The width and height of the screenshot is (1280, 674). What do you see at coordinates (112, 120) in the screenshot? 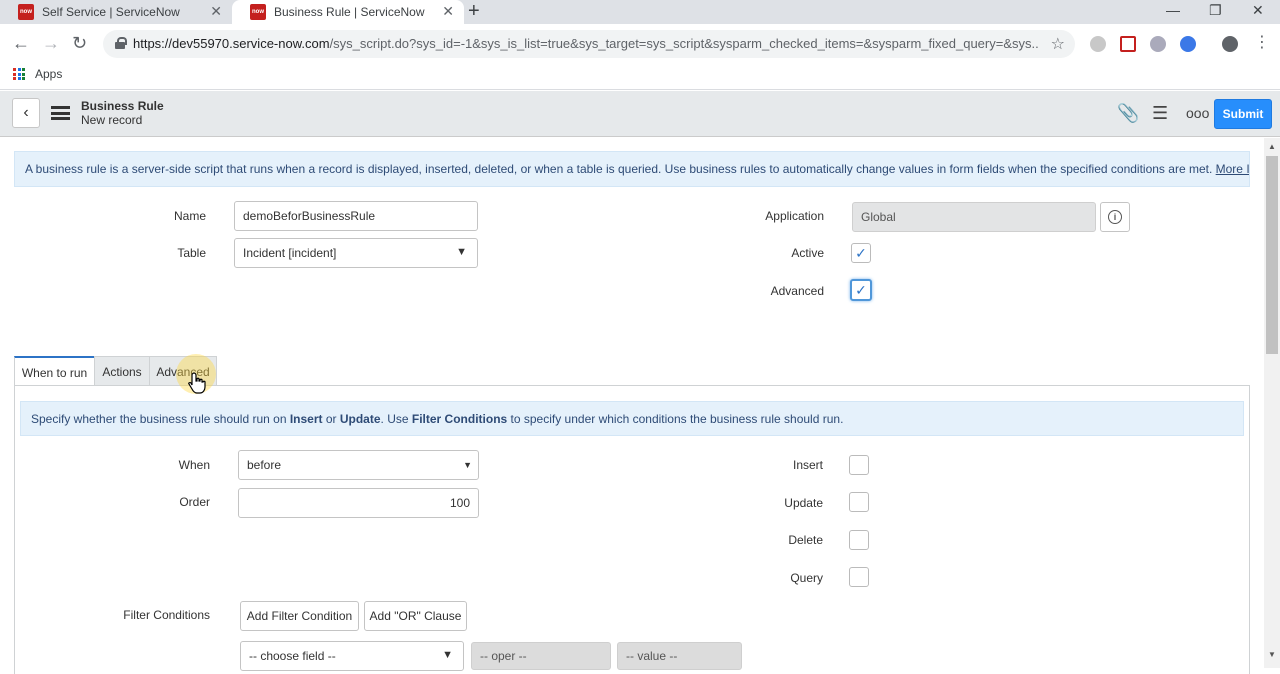
I see `form-subtitle: New record` at bounding box center [112, 120].